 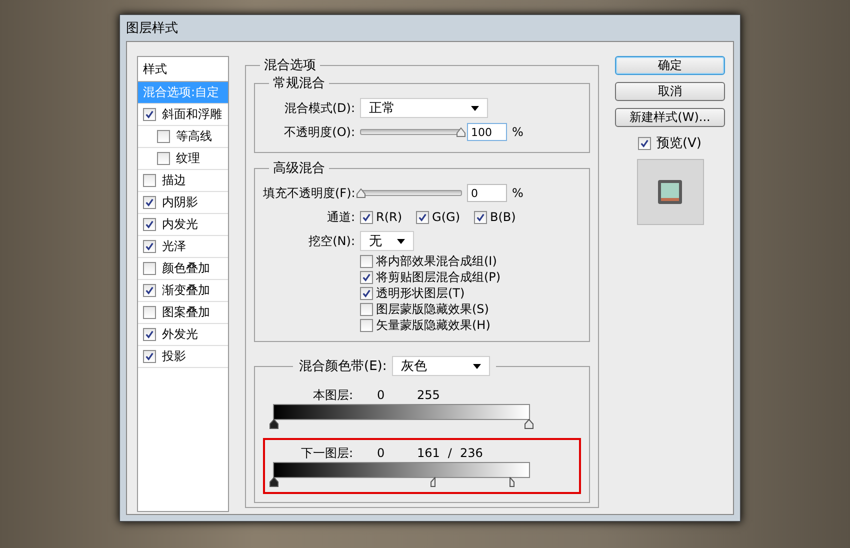 I want to click on preview-label: 预览(V), so click(x=679, y=143).